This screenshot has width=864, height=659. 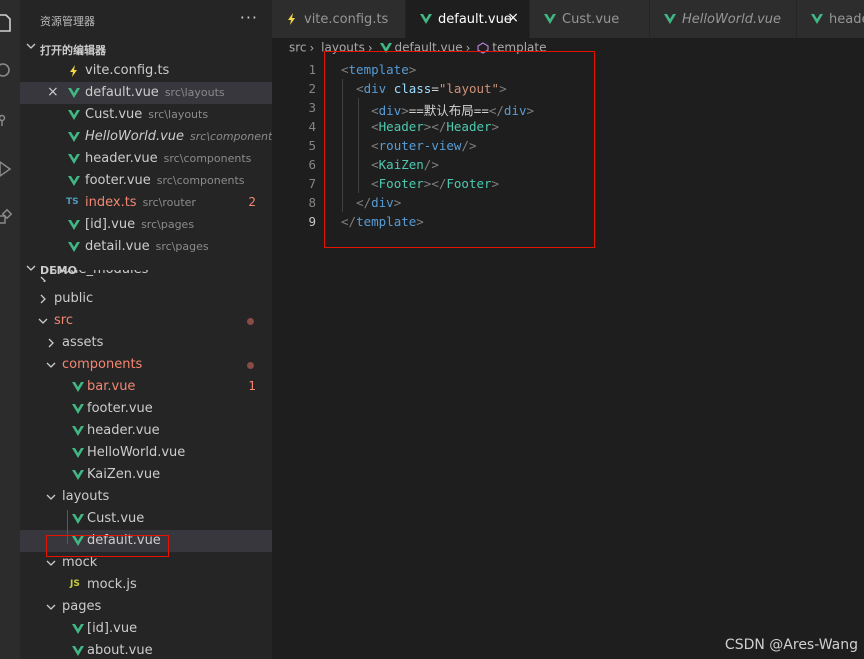 I want to click on breadcrumb-file: default.vue, so click(x=429, y=48).